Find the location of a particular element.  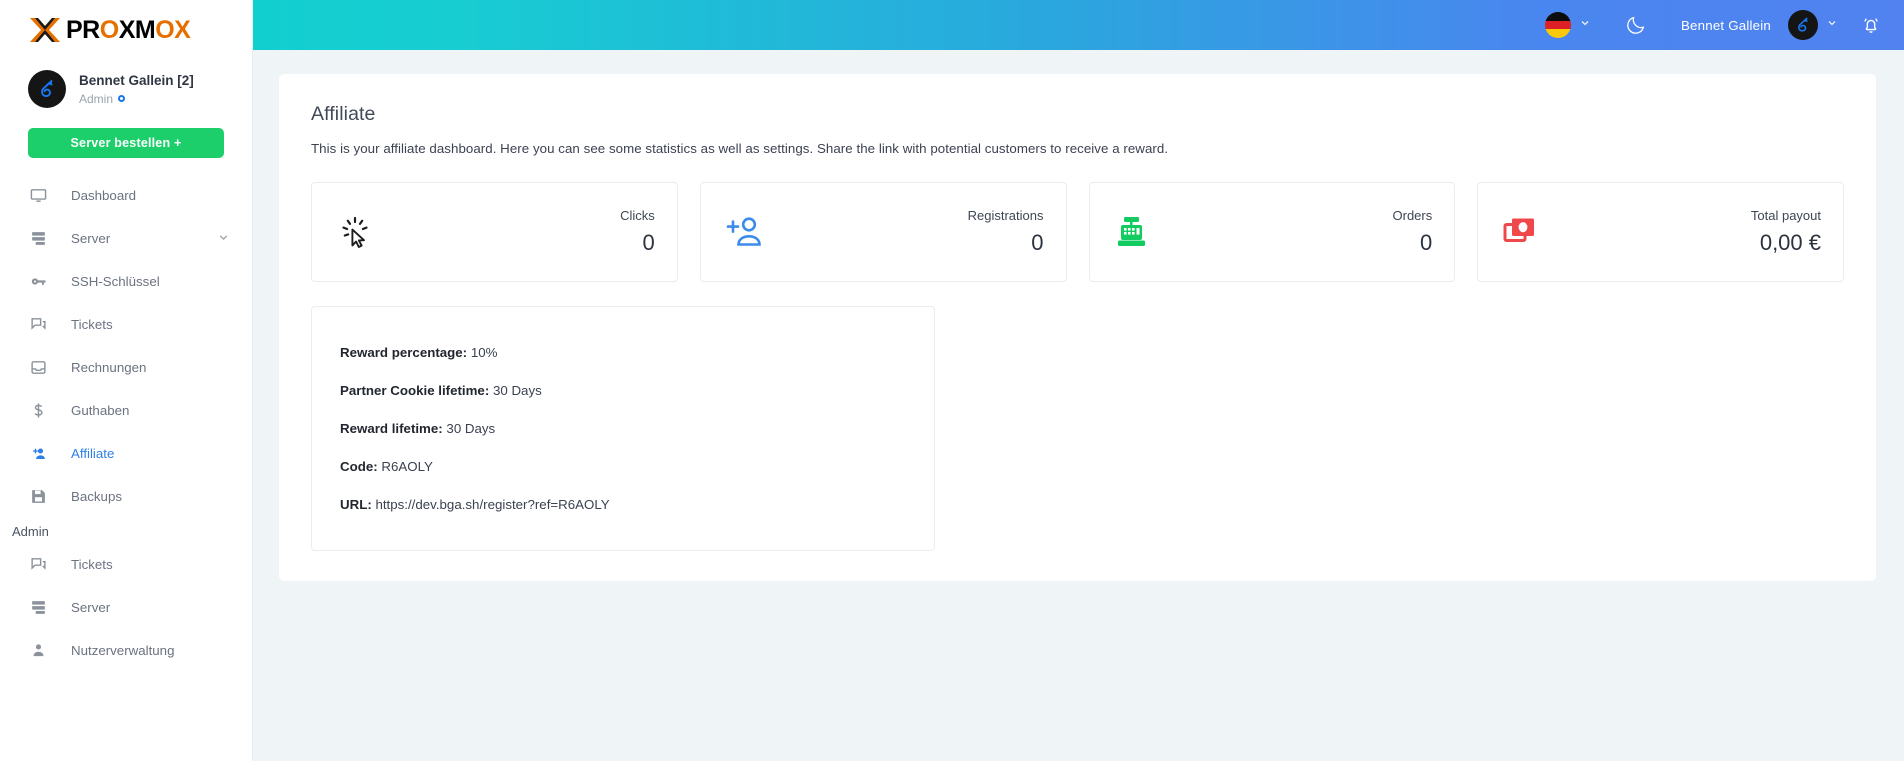

proxmox-wordmark: PROXMOX is located at coordinates (128, 29).